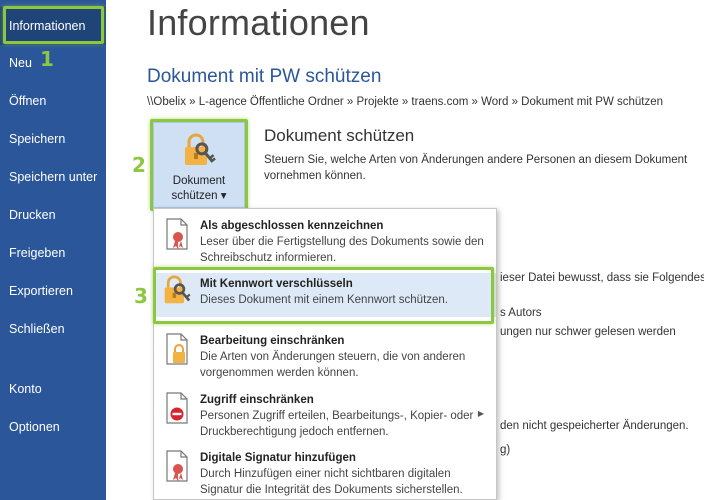  What do you see at coordinates (47, 59) in the screenshot?
I see `step-1-number: 1` at bounding box center [47, 59].